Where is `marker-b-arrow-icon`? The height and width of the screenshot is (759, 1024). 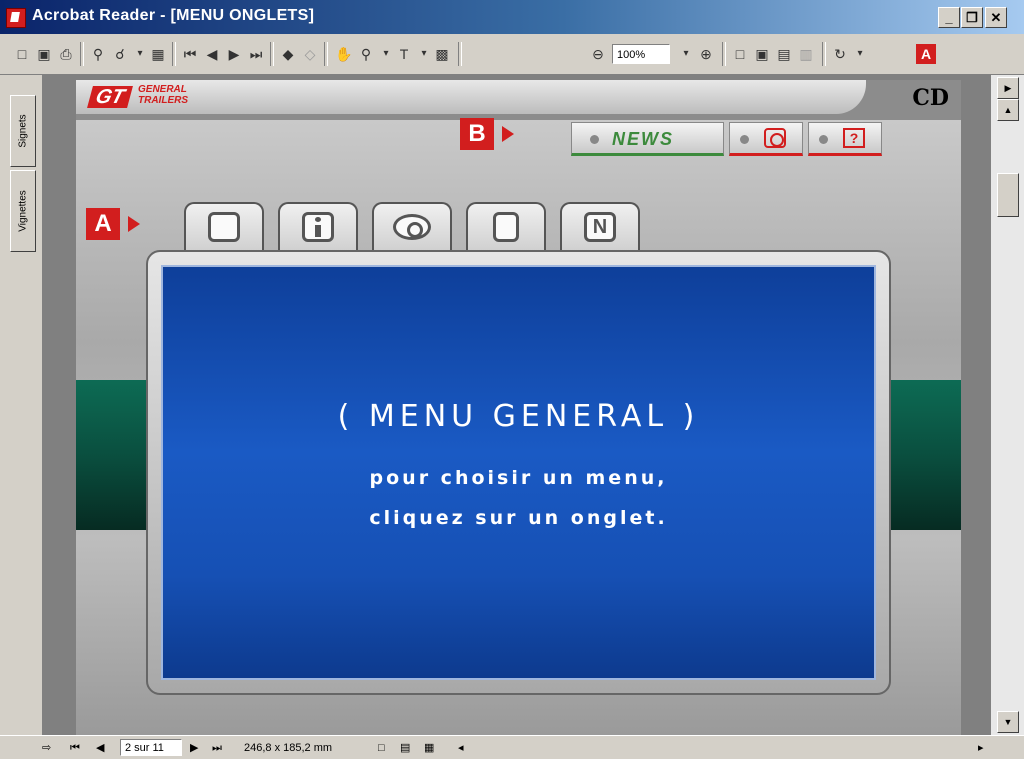
marker-b-arrow-icon is located at coordinates (508, 134).